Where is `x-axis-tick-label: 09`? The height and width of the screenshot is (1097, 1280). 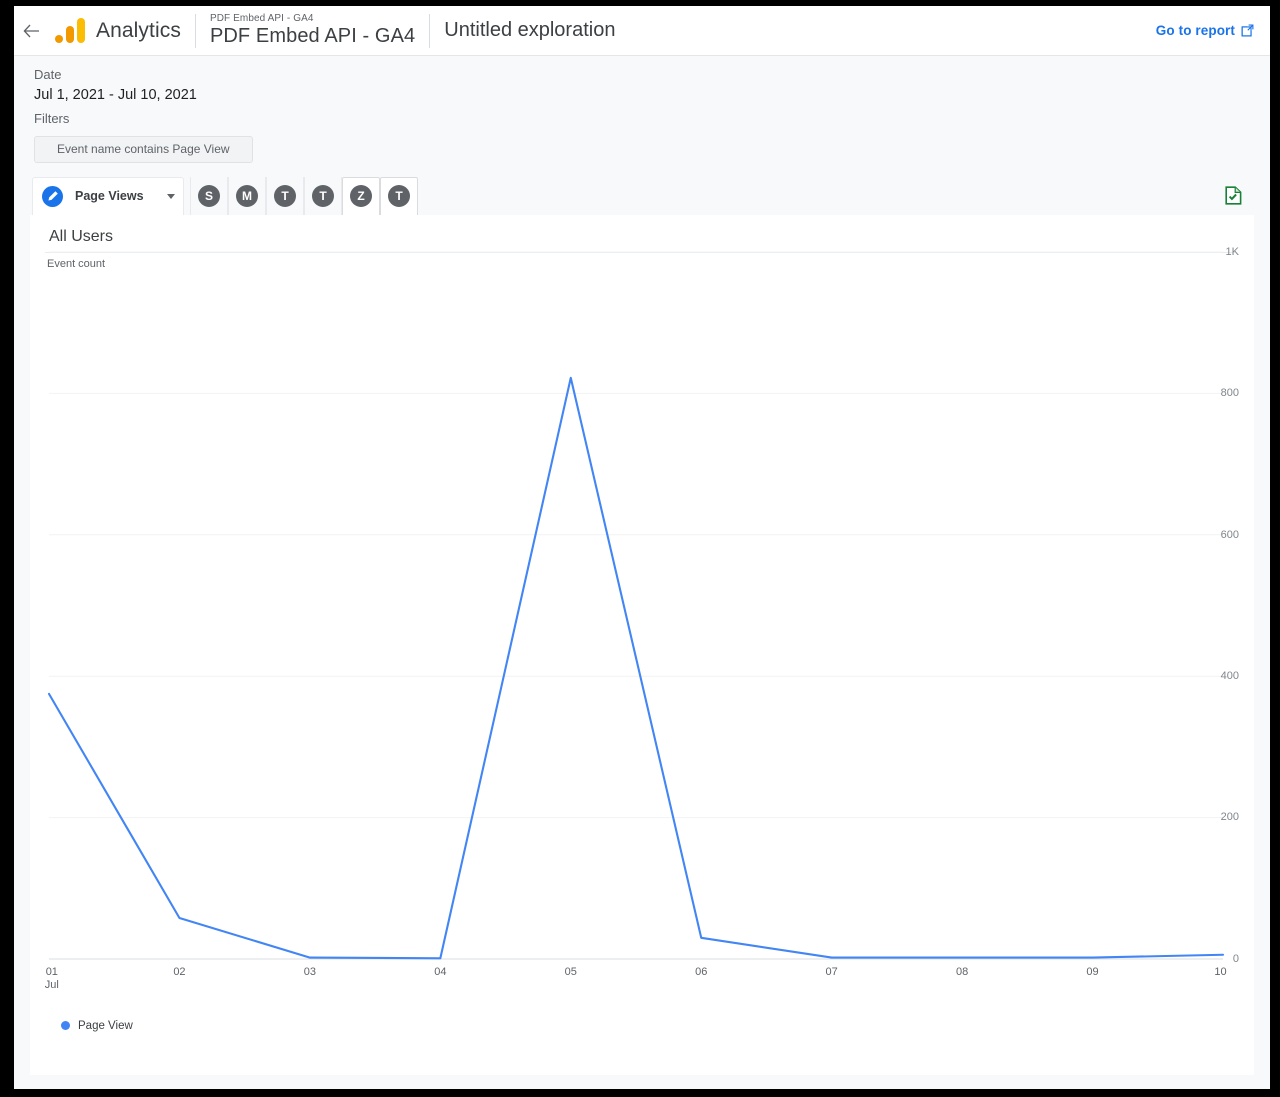 x-axis-tick-label: 09 is located at coordinates (1092, 971).